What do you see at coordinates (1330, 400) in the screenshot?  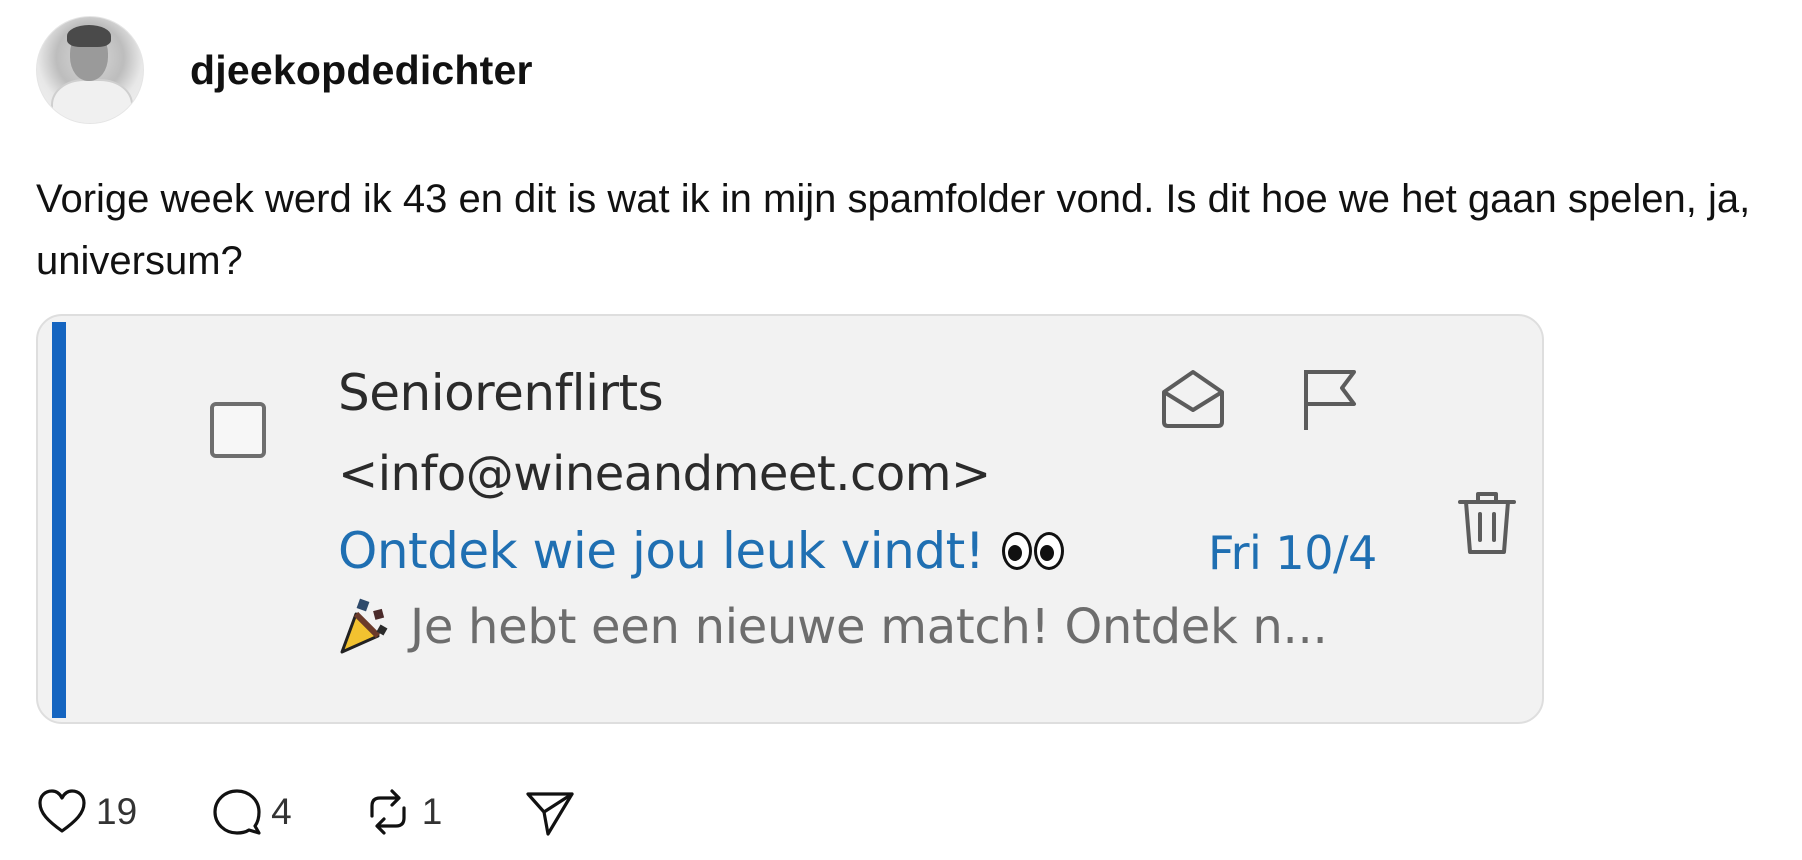 I see `flag-icon` at bounding box center [1330, 400].